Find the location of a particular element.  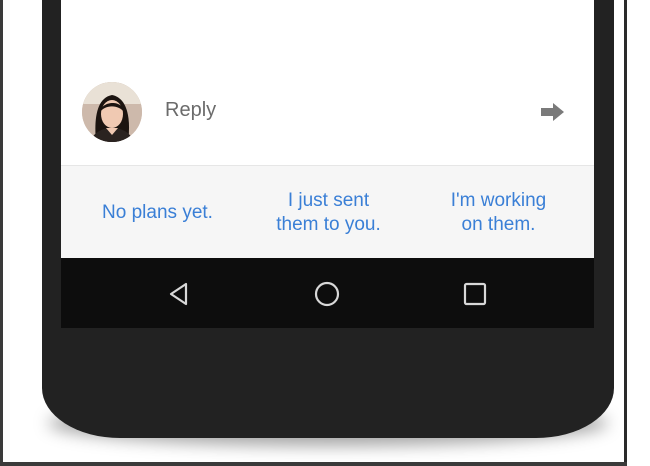

back-triangle-icon is located at coordinates (178, 294).